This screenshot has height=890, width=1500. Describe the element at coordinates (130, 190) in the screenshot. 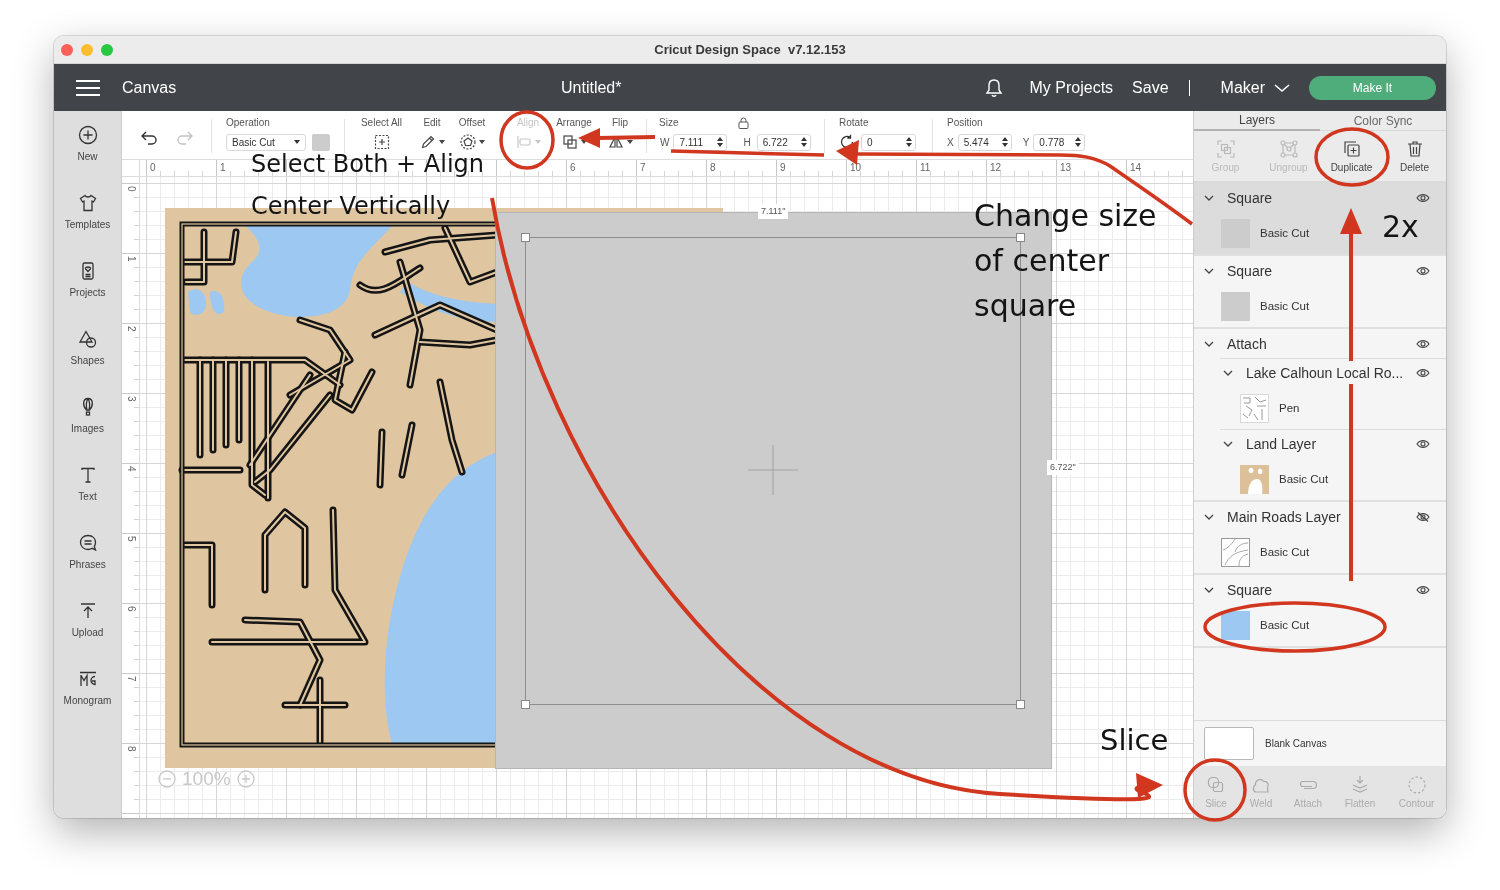

I see `ruler-number: 0` at that location.